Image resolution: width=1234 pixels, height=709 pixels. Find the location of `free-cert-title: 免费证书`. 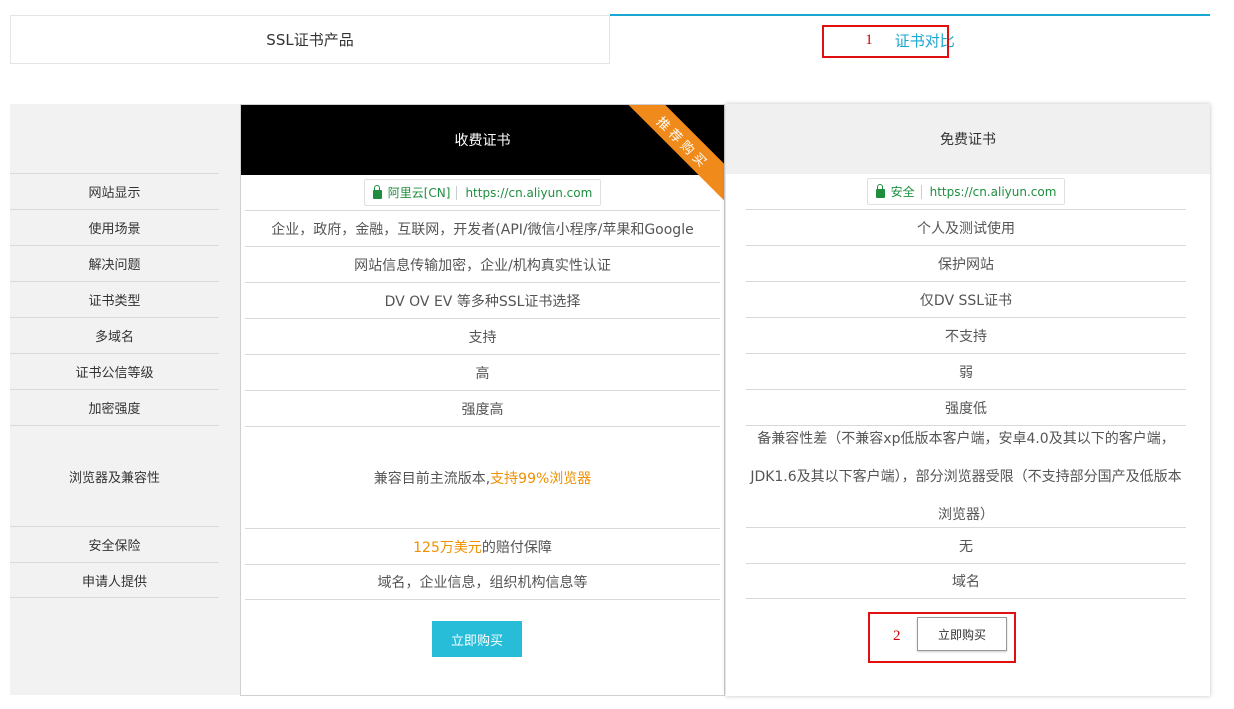

free-cert-title: 免费证书 is located at coordinates (968, 140).